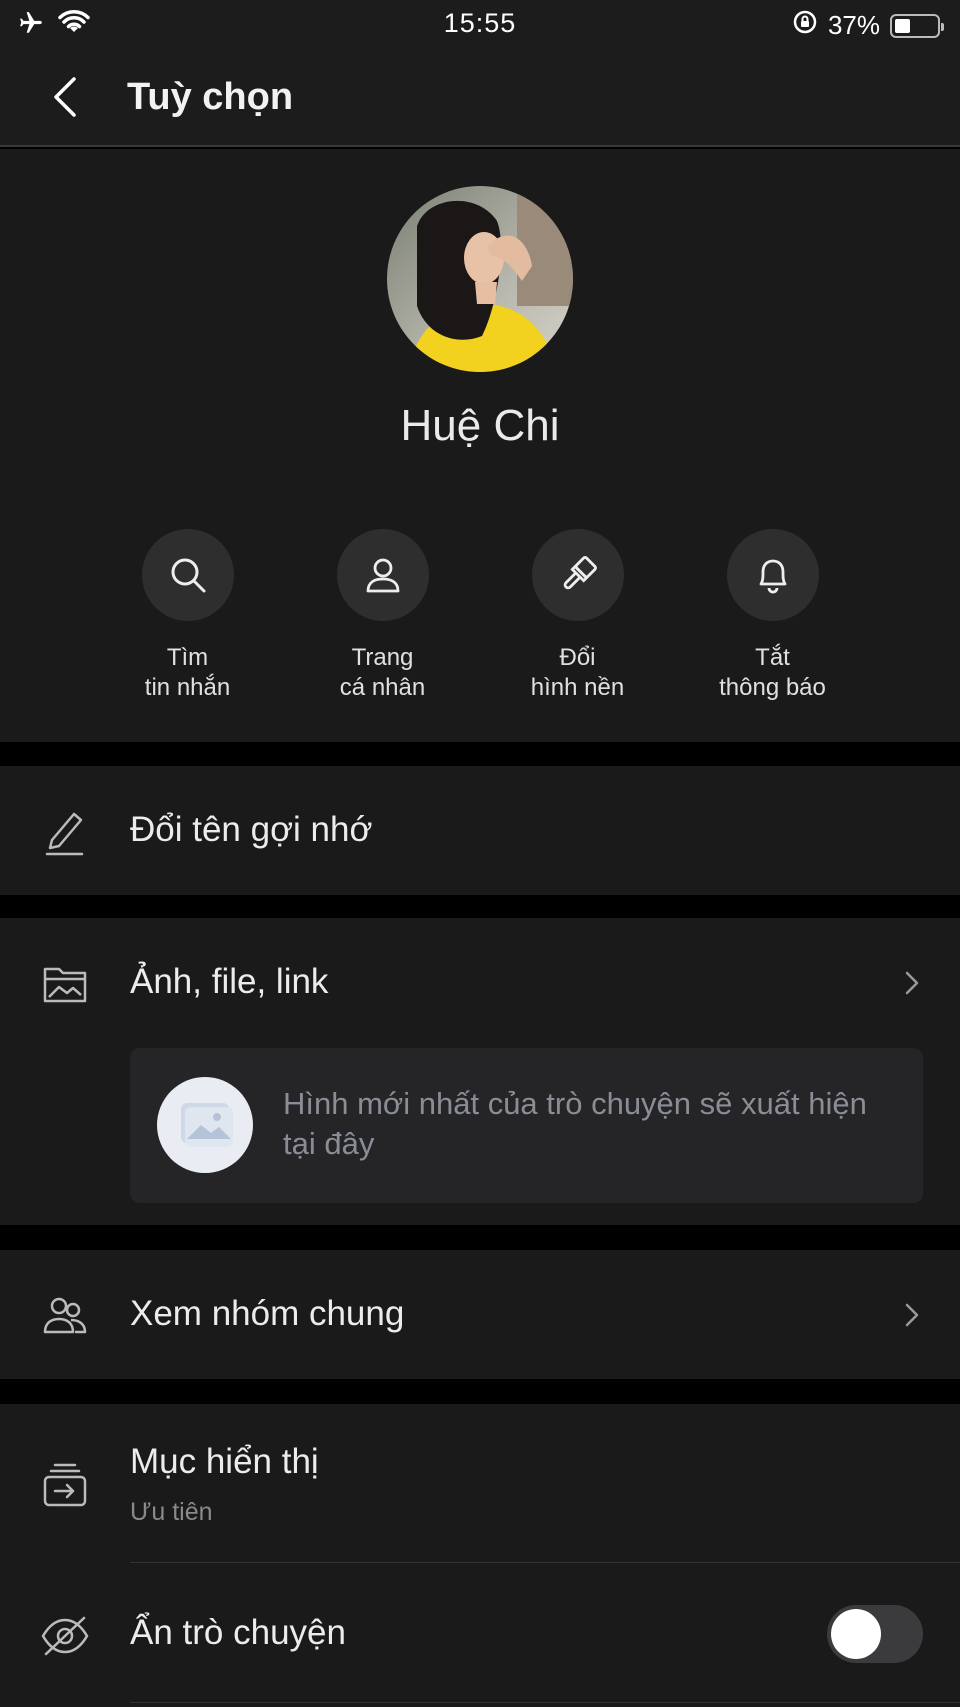 The image size is (960, 1707). What do you see at coordinates (853, 25) in the screenshot?
I see `battery-percent: 37%` at bounding box center [853, 25].